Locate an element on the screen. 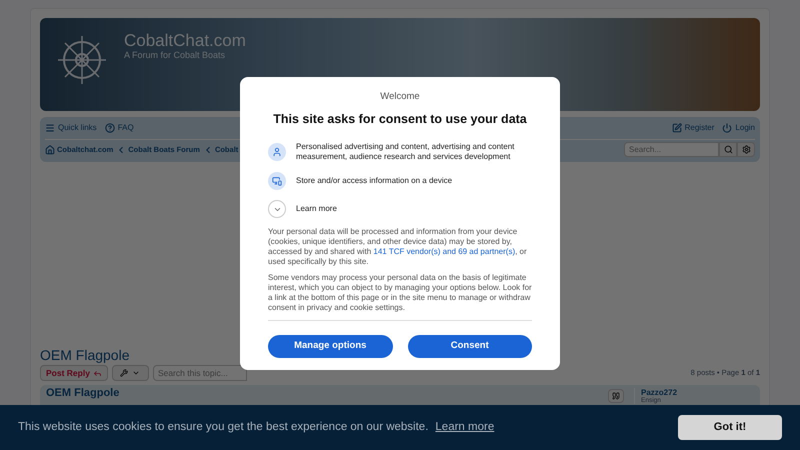 Image resolution: width=800 pixels, height=450 pixels. consent-button: Consent is located at coordinates (470, 346).